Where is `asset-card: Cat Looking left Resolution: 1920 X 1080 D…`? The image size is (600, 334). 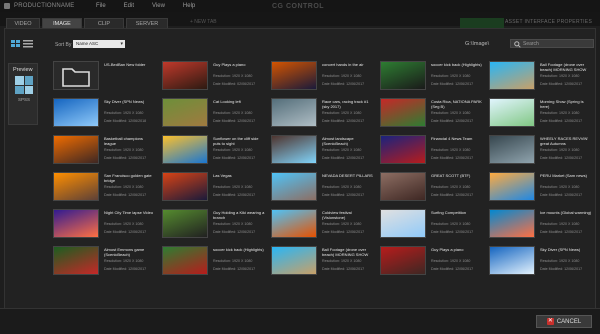
asset-card: Cat Looking left Resolution: 1920 X 1080 D… is located at coordinates (212, 113).